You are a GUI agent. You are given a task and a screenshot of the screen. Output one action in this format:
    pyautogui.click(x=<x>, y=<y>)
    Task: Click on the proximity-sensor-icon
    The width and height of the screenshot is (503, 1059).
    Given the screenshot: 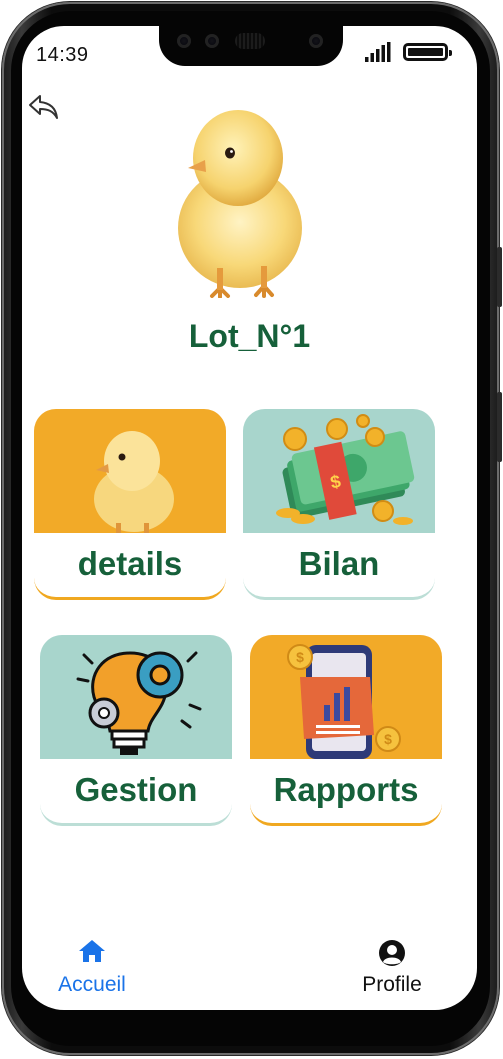 What is the action you would take?
    pyautogui.click(x=316, y=41)
    